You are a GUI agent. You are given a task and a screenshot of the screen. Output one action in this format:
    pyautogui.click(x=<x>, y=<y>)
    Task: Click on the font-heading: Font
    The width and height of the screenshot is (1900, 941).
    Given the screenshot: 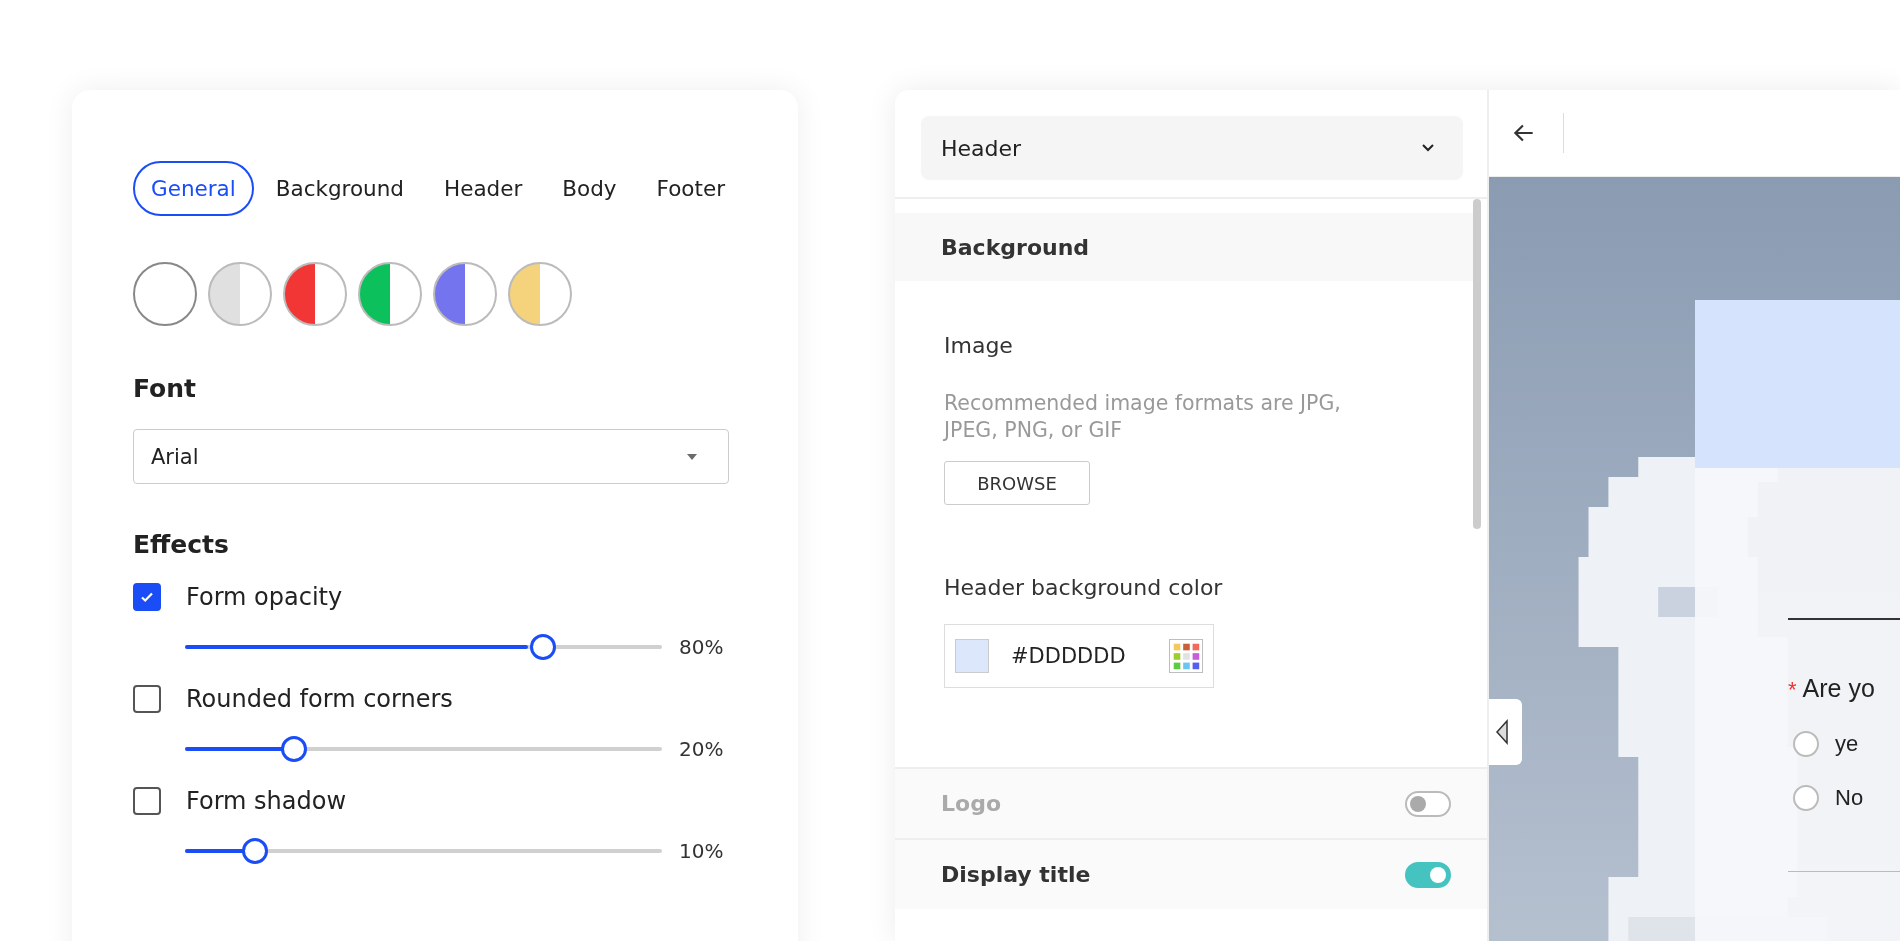 What is the action you would take?
    pyautogui.click(x=165, y=388)
    